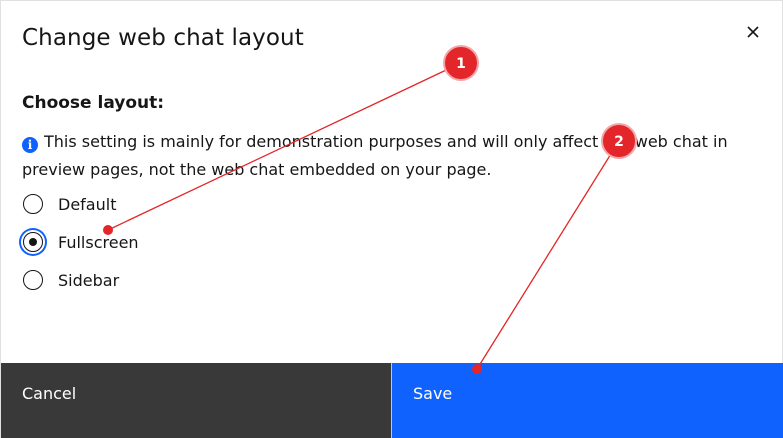  What do you see at coordinates (89, 280) in the screenshot?
I see `radio-label-sidebar: Sidebar` at bounding box center [89, 280].